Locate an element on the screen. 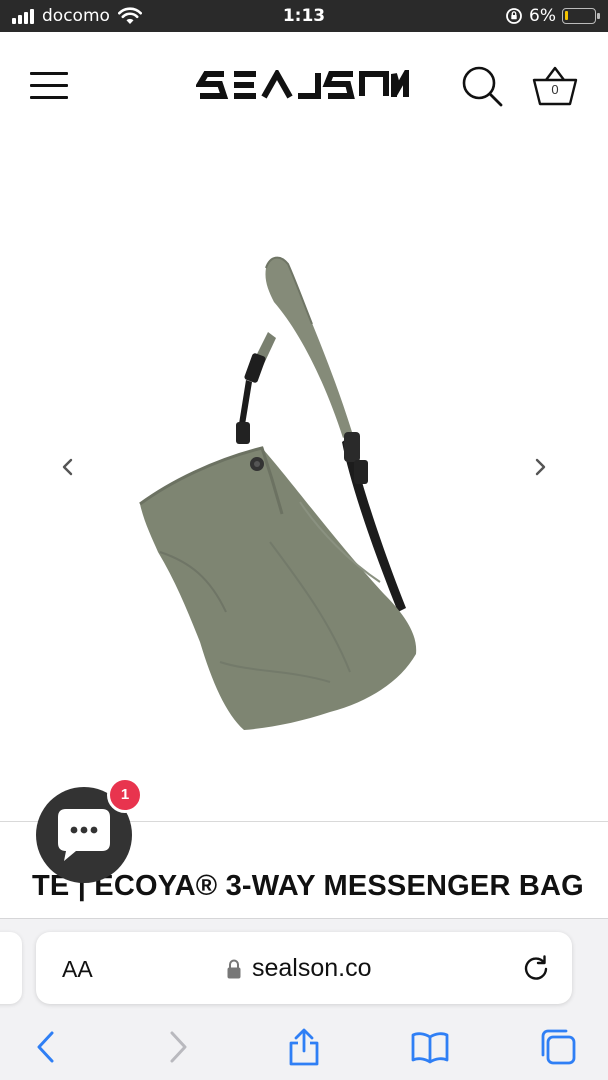 This screenshot has width=608, height=1080. url-display: sealson.co is located at coordinates (299, 968).